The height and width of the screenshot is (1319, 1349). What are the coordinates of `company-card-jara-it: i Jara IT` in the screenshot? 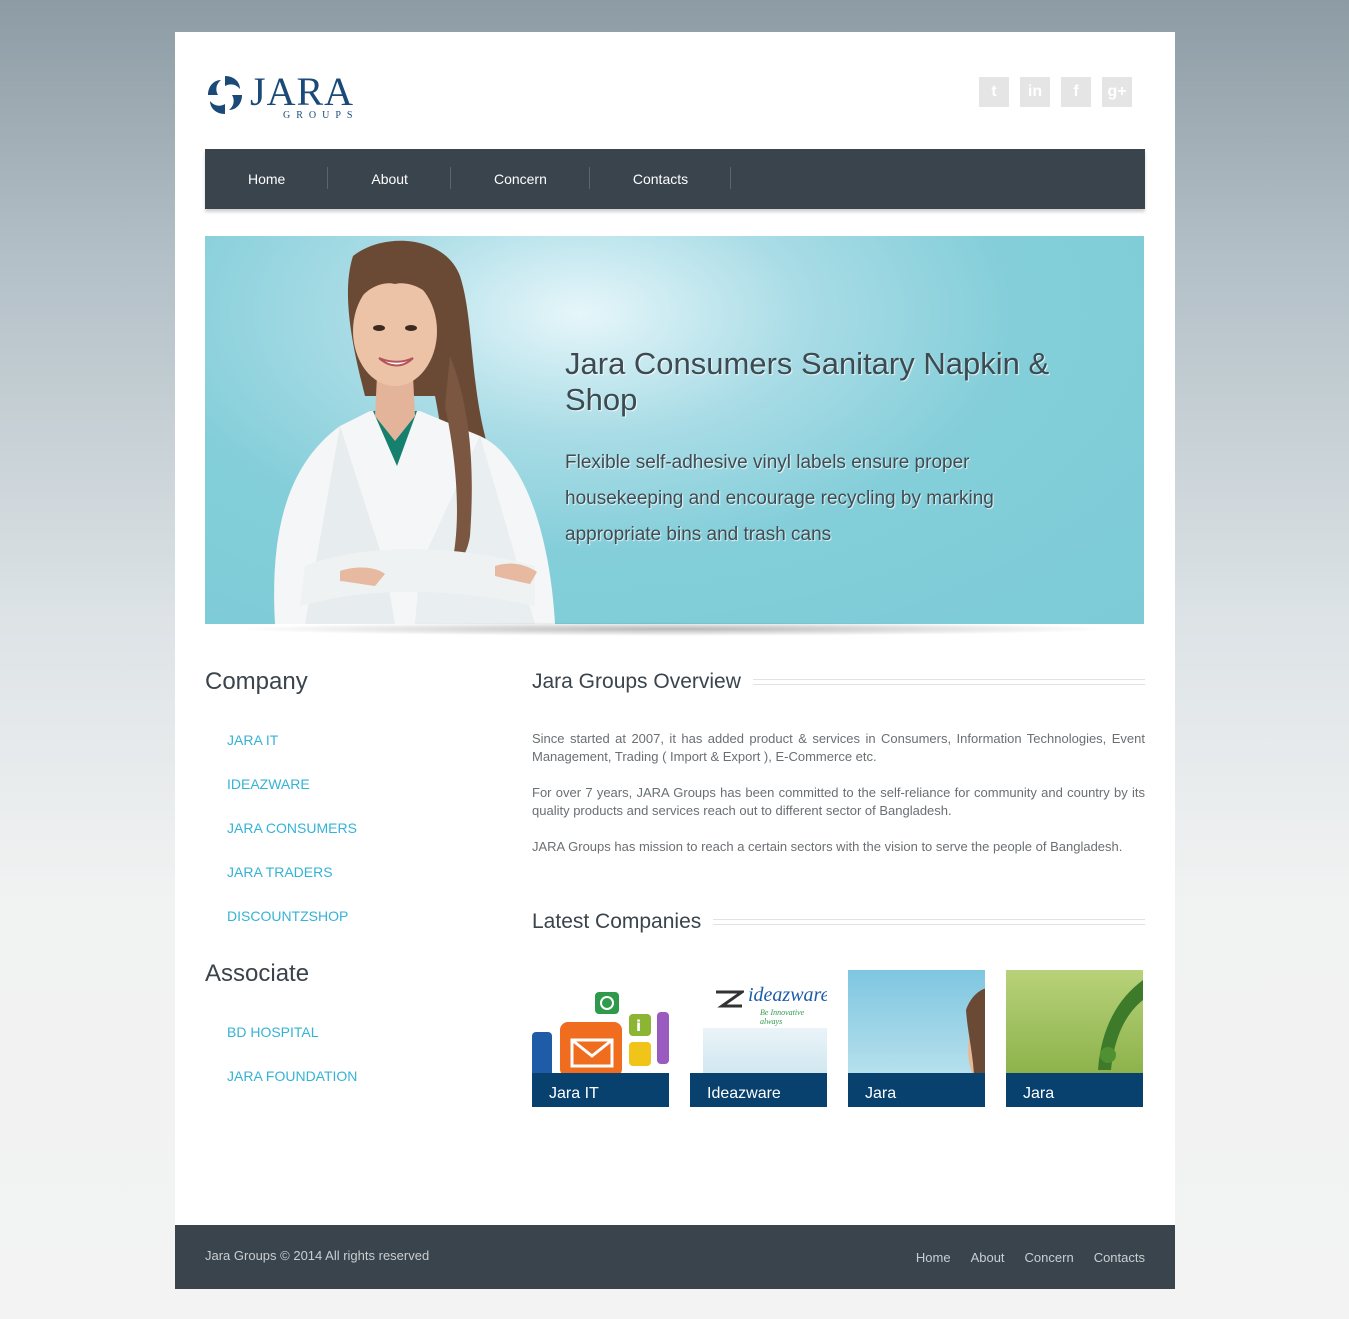 It's located at (600, 1038).